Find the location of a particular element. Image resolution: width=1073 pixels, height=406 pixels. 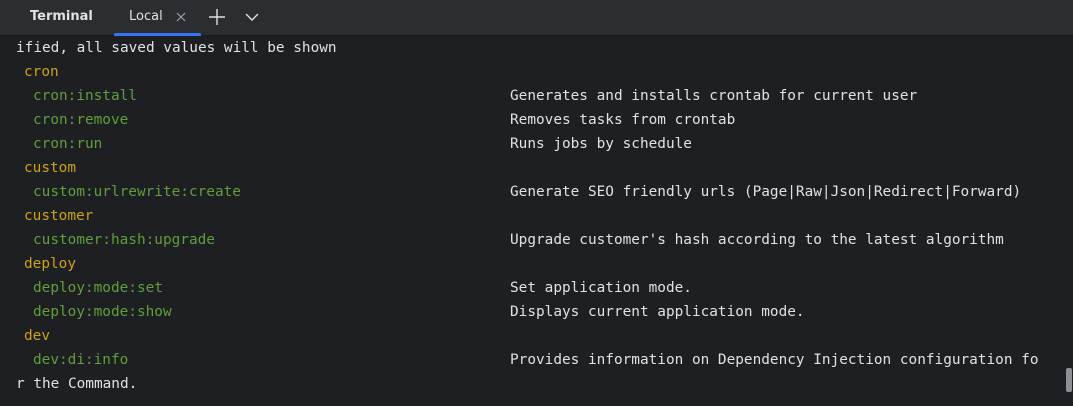

close-icon is located at coordinates (181, 17).